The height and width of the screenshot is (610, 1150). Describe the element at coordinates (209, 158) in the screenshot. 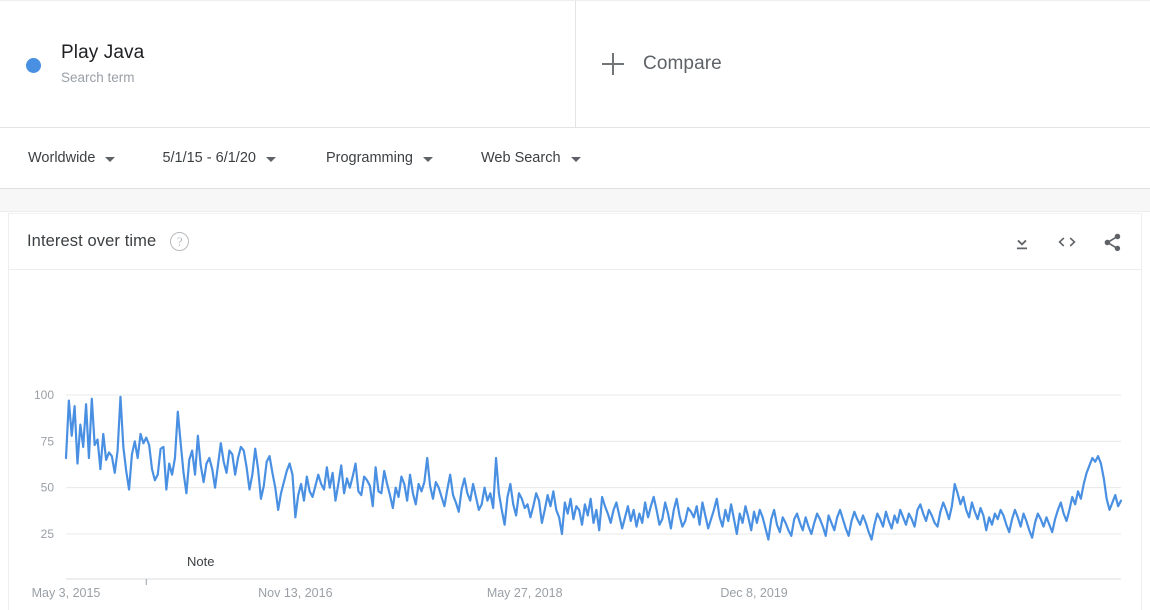

I see `filter-time-range-label: 5/1/15 - 6/1/20` at that location.